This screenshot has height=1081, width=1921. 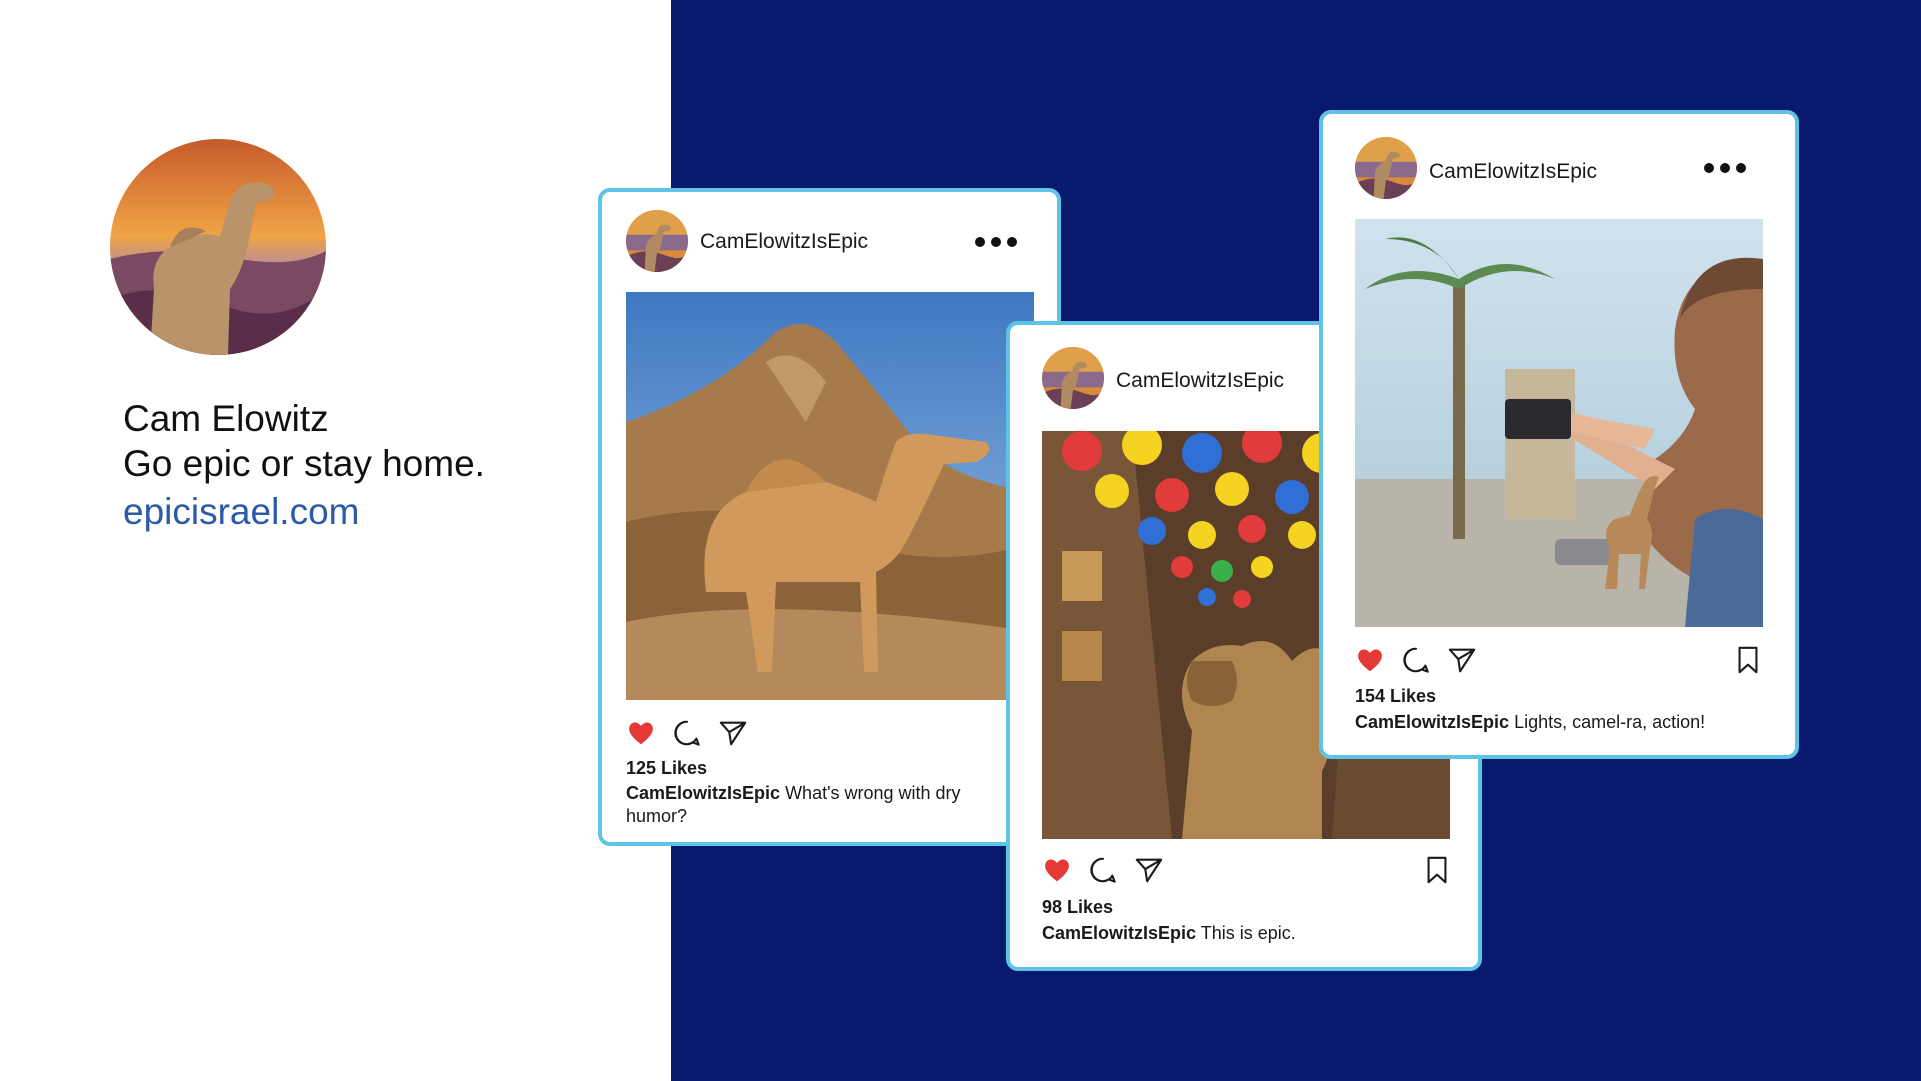 What do you see at coordinates (1396, 696) in the screenshot?
I see `likes-count: 154 Likes` at bounding box center [1396, 696].